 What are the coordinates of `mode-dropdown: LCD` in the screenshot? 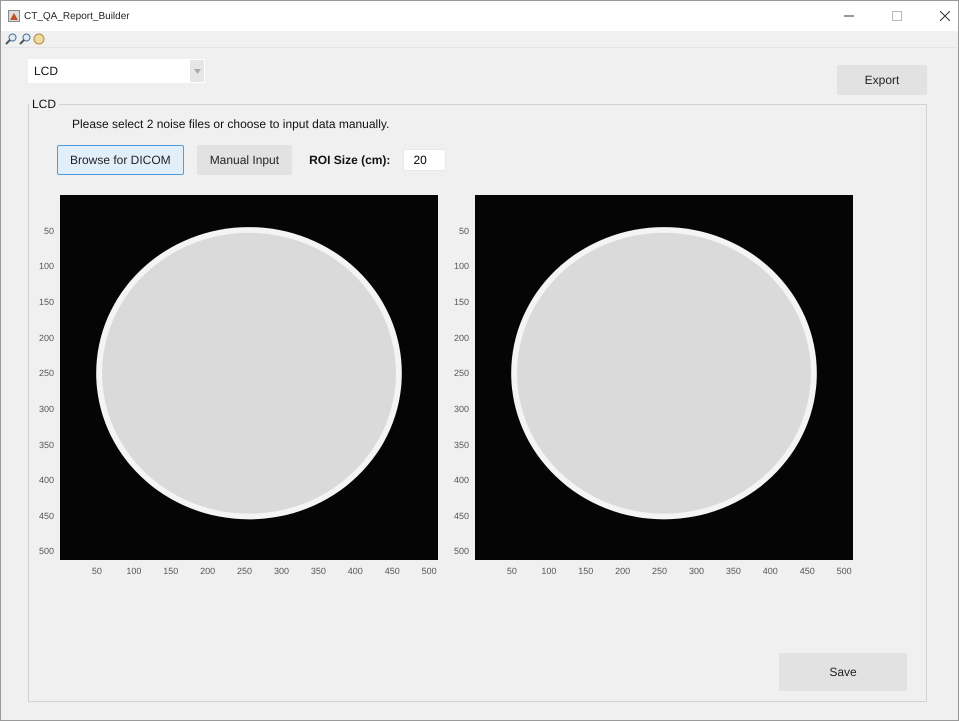 It's located at (116, 71).